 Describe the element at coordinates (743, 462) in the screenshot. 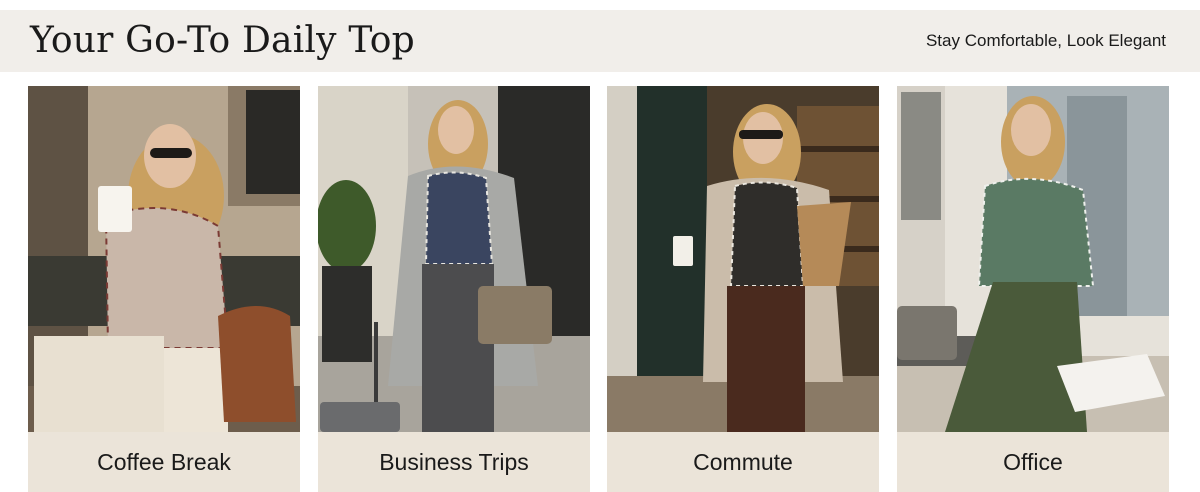

I see `caption-commute: Commute` at that location.